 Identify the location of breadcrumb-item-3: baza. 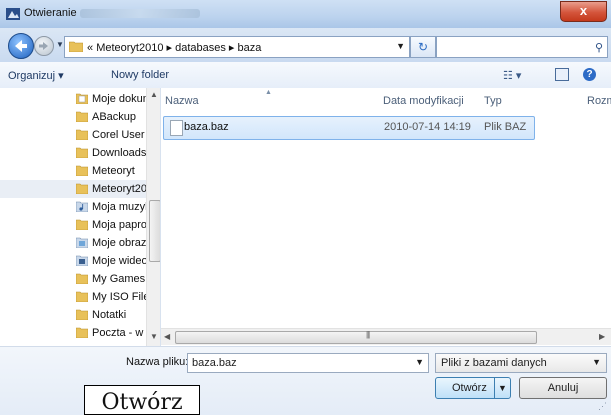
(250, 48).